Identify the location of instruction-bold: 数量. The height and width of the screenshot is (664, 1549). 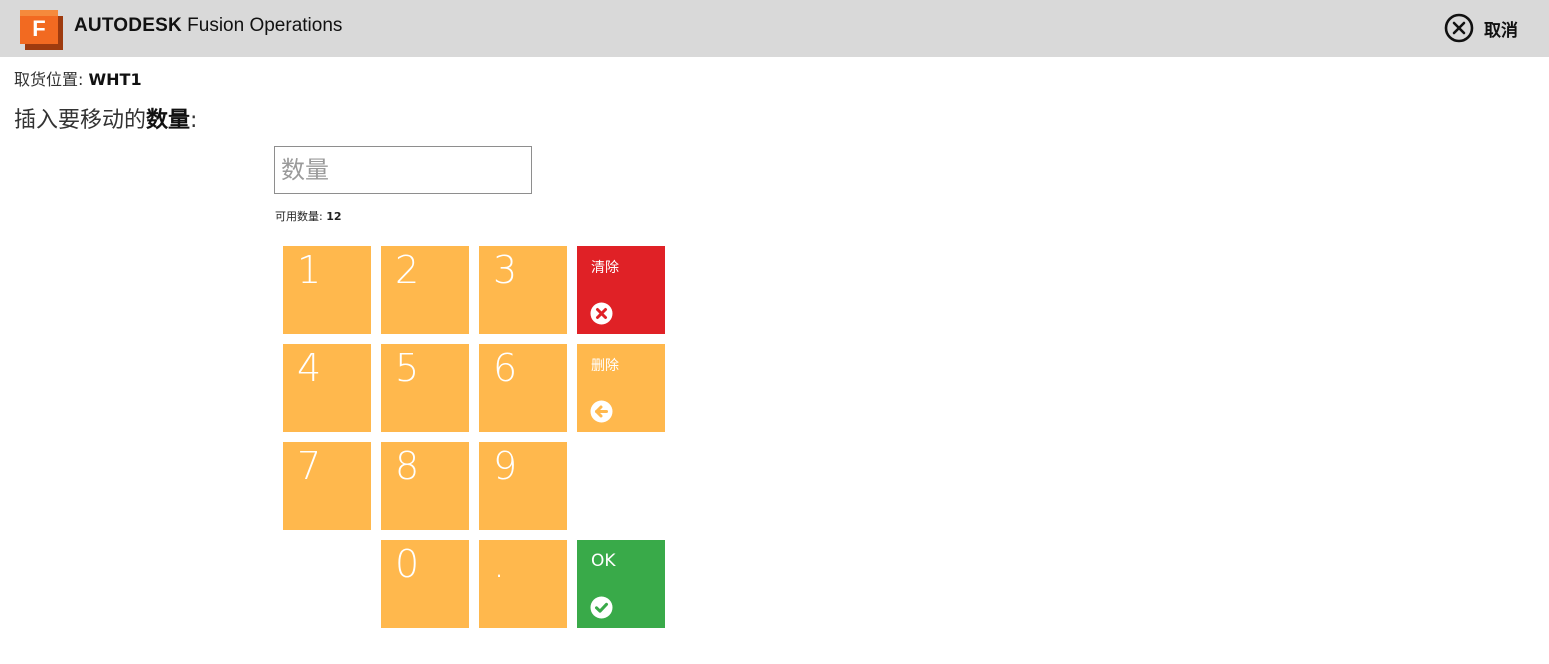
(168, 120).